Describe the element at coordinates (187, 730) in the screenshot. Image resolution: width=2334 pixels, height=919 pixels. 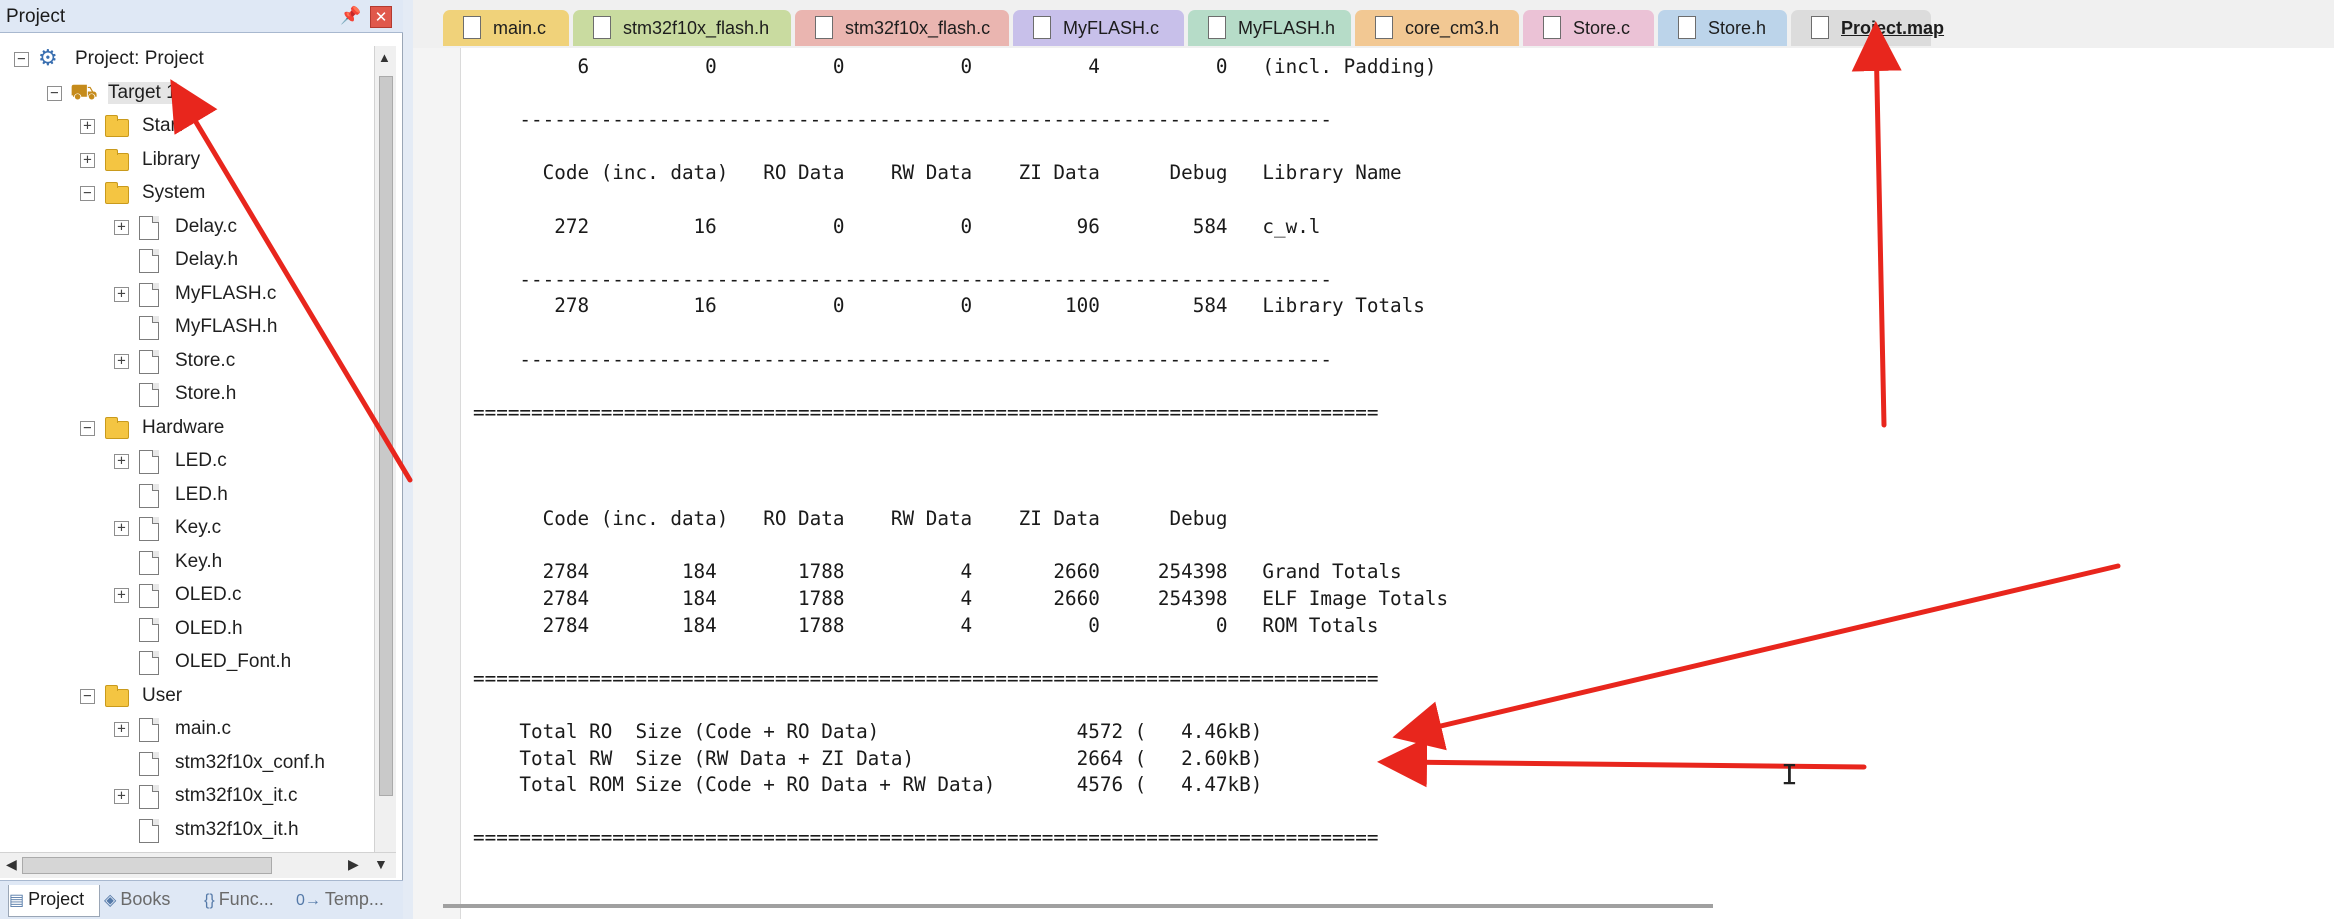
I see `tree-item: + main.c` at that location.